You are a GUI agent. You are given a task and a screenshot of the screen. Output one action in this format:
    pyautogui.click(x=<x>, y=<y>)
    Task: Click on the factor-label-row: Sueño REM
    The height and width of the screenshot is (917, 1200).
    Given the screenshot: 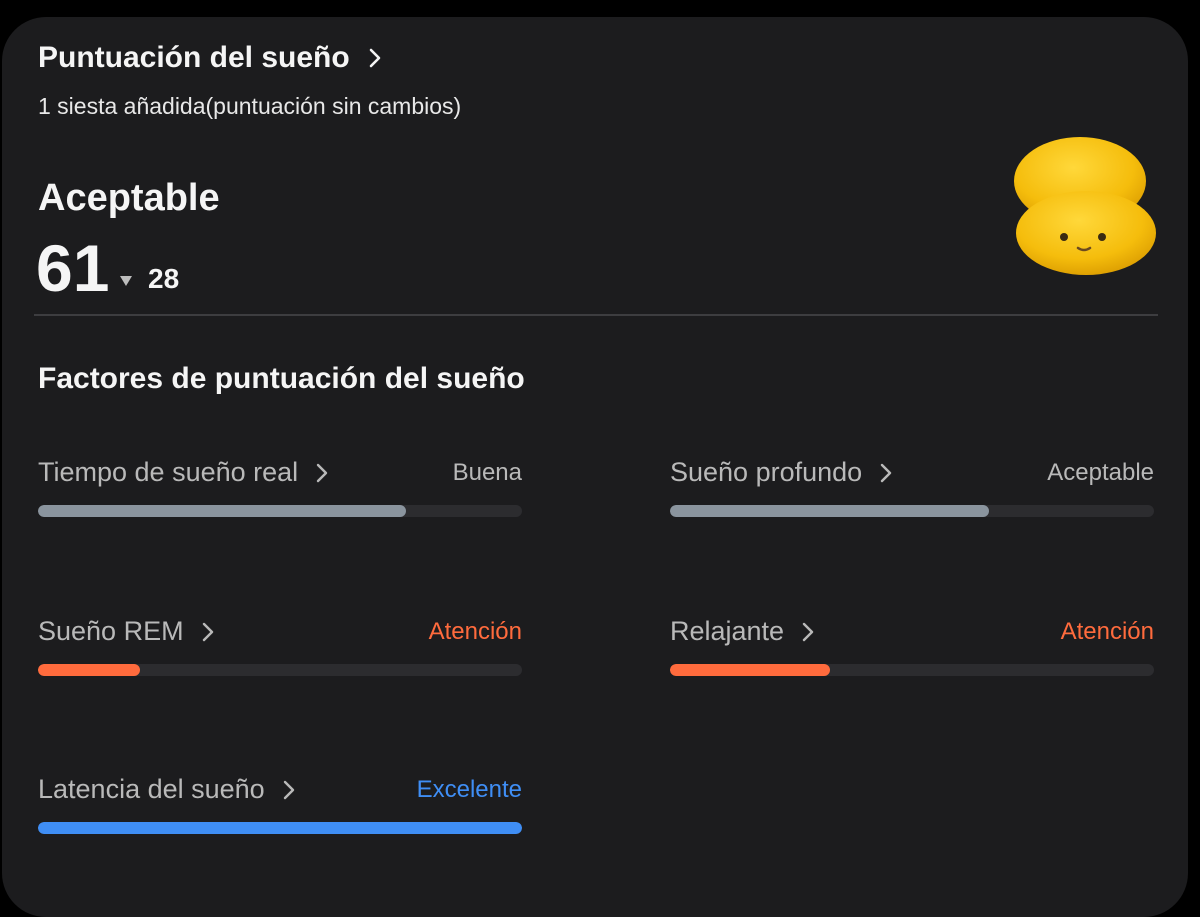 What is the action you would take?
    pyautogui.click(x=126, y=631)
    